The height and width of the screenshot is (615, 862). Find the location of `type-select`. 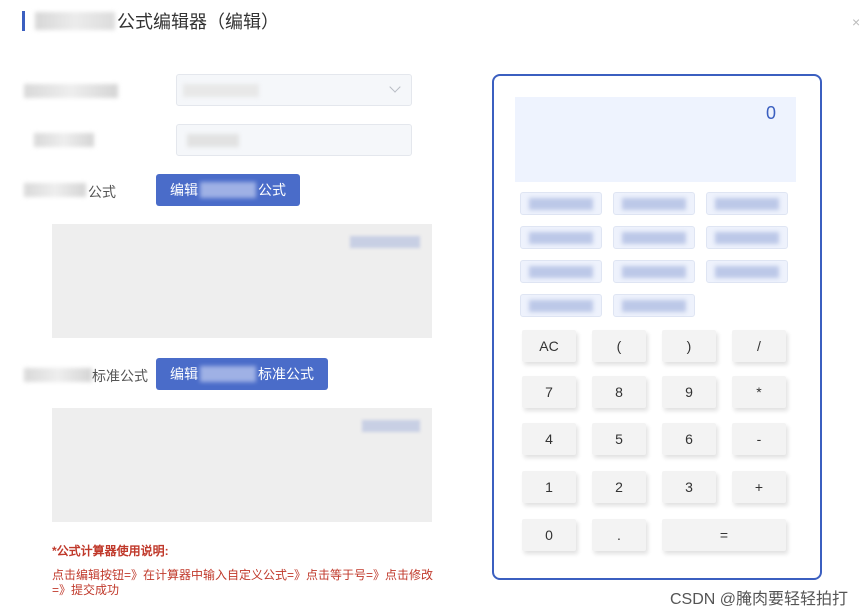

type-select is located at coordinates (294, 90).